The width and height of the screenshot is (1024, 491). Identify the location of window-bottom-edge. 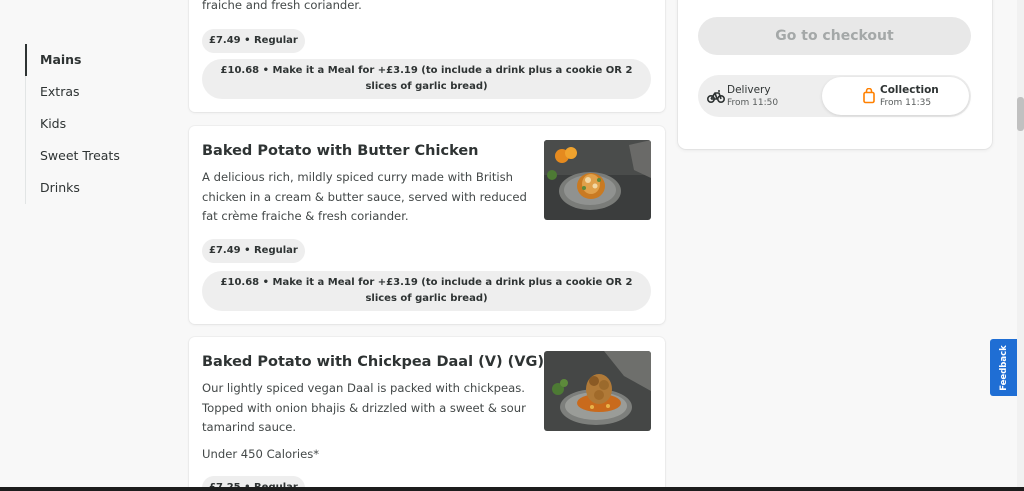
(512, 489).